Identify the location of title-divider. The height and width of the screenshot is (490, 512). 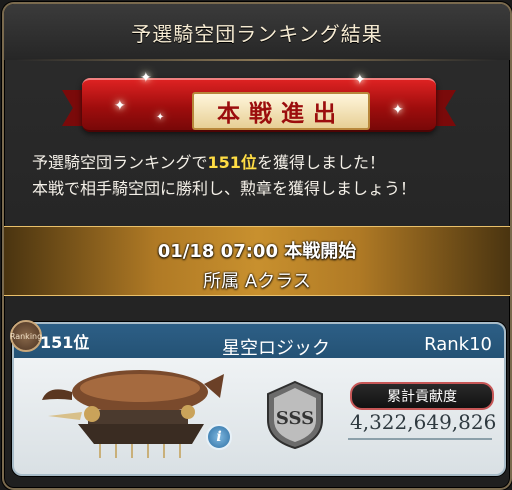
(257, 60).